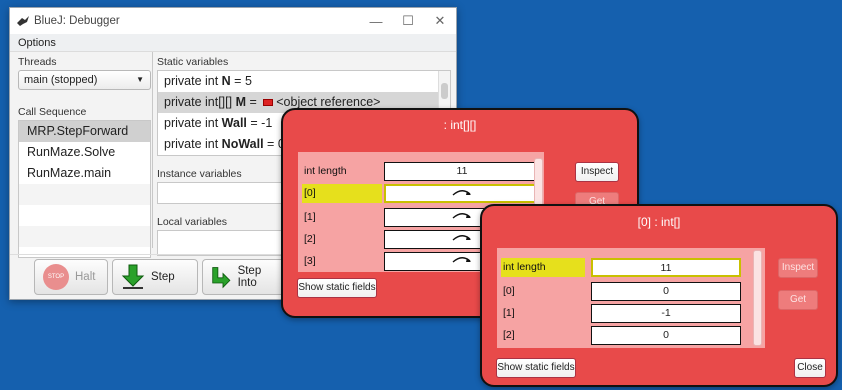 Image resolution: width=842 pixels, height=390 pixels. What do you see at coordinates (310, 261) in the screenshot?
I see `field-key: [3]` at bounding box center [310, 261].